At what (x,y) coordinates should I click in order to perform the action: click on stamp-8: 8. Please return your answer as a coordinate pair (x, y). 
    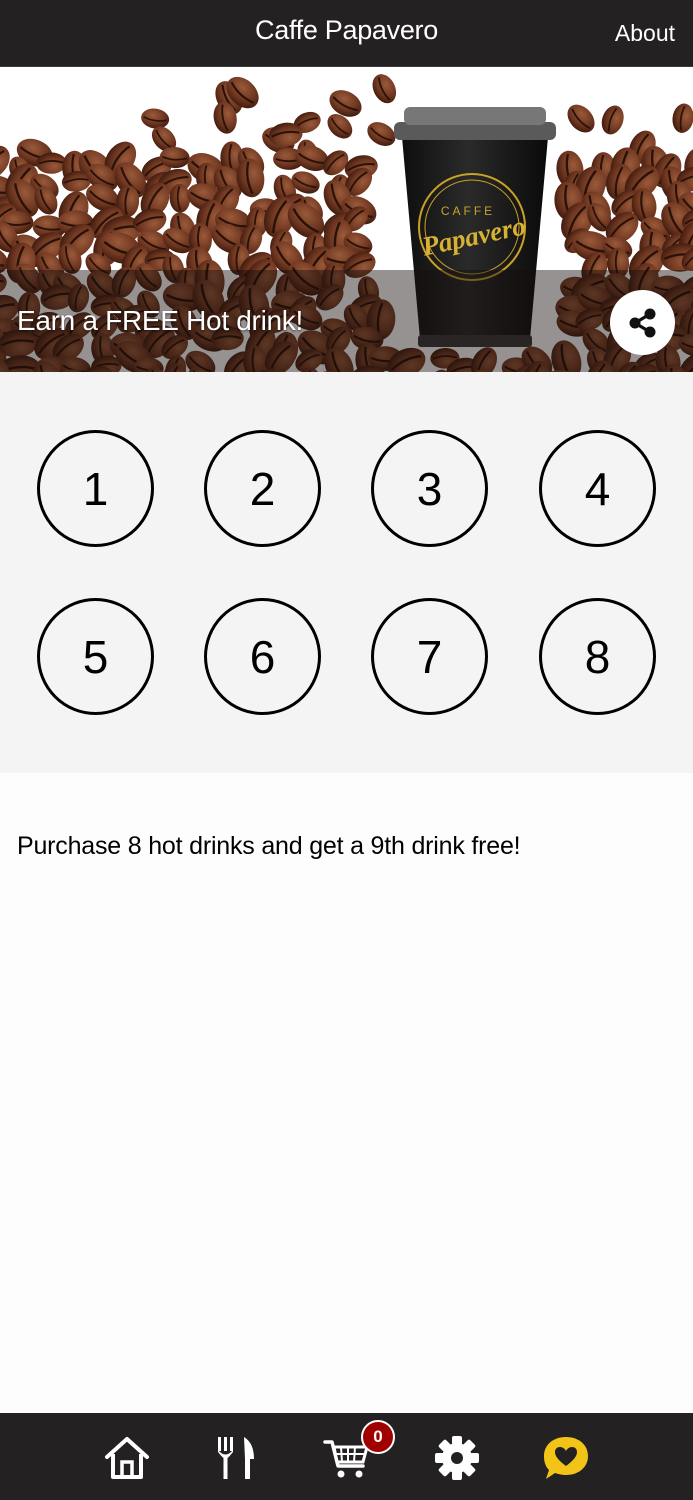
    Looking at the image, I should click on (597, 656).